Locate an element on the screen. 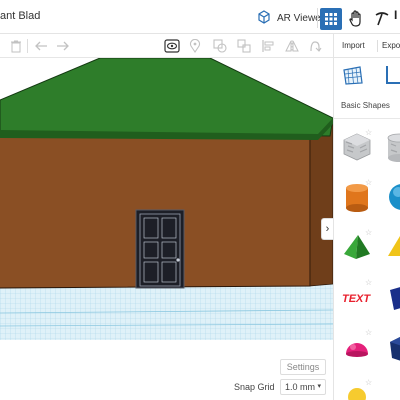 The height and width of the screenshot is (400, 400). top-bar: ant Blad AR Viewer I is located at coordinates (200, 17).